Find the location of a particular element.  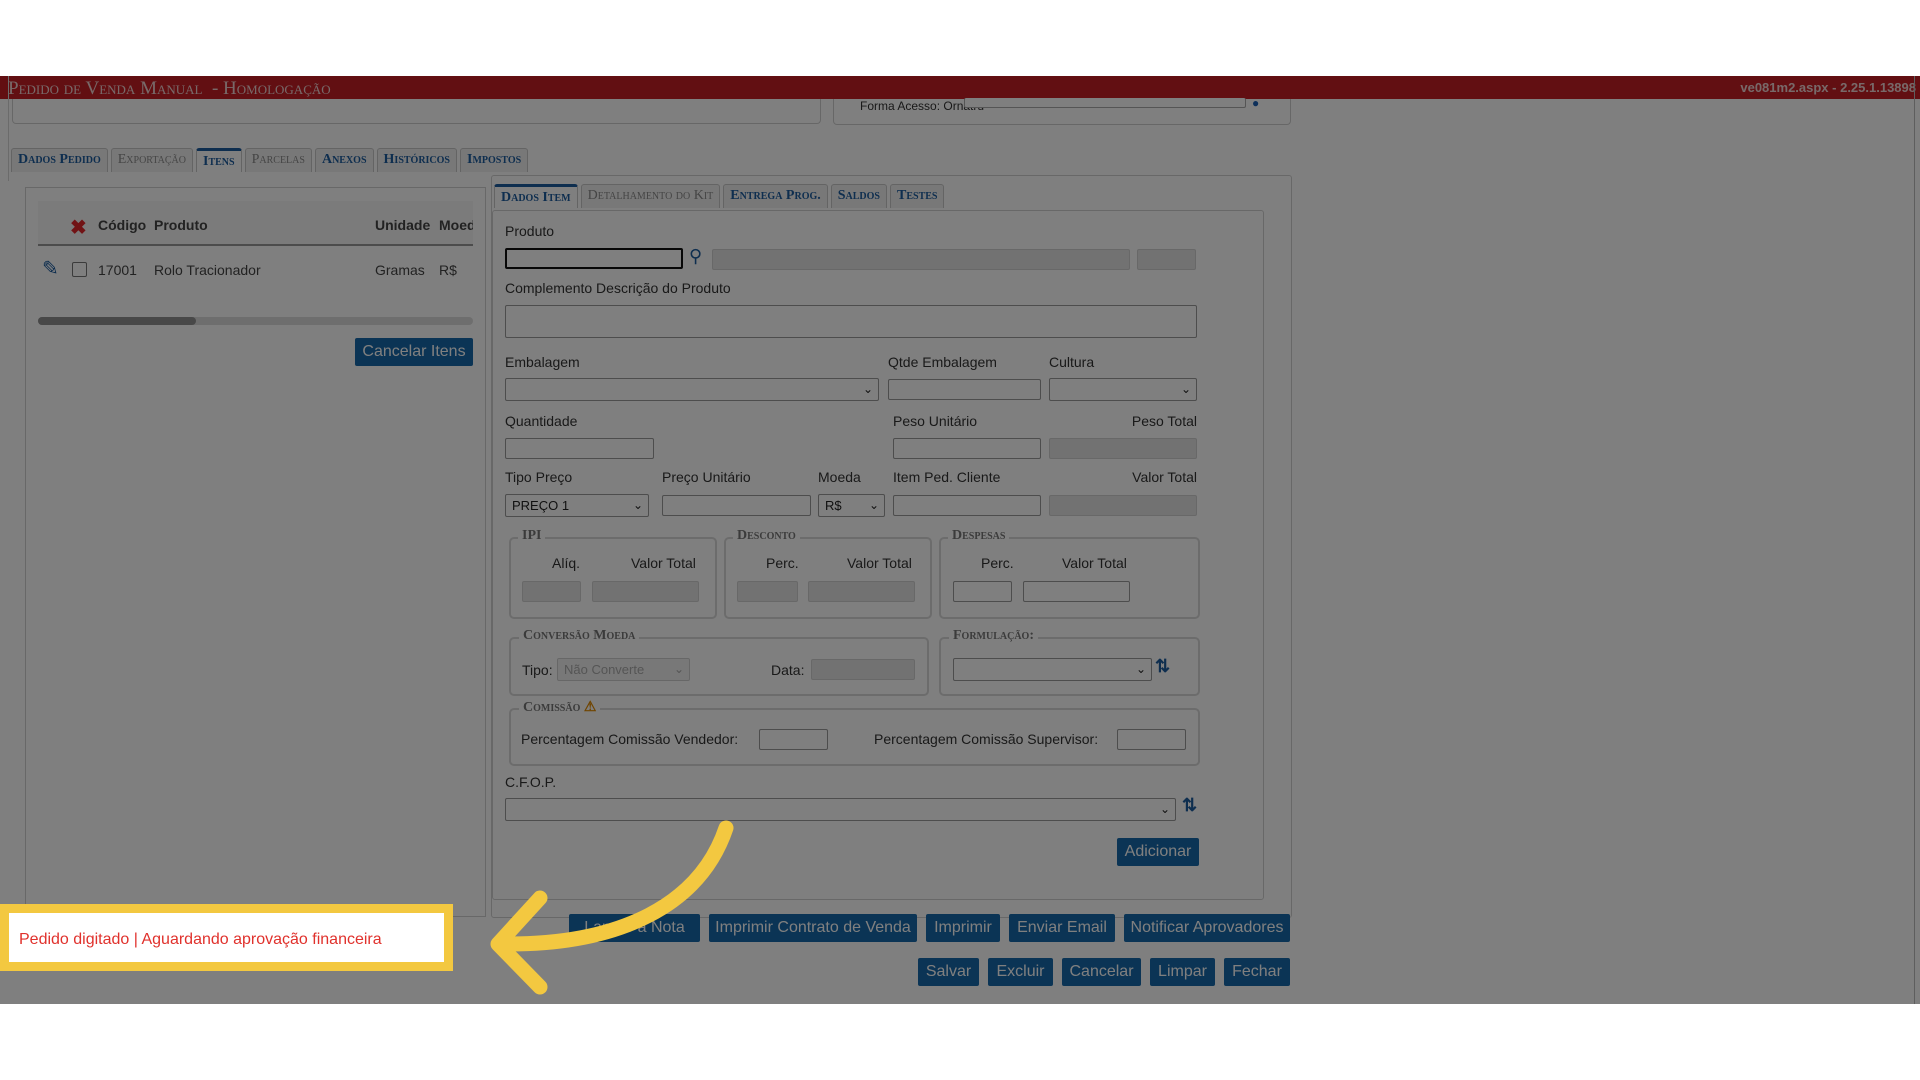

tab-historicos: Históricos is located at coordinates (416, 160).